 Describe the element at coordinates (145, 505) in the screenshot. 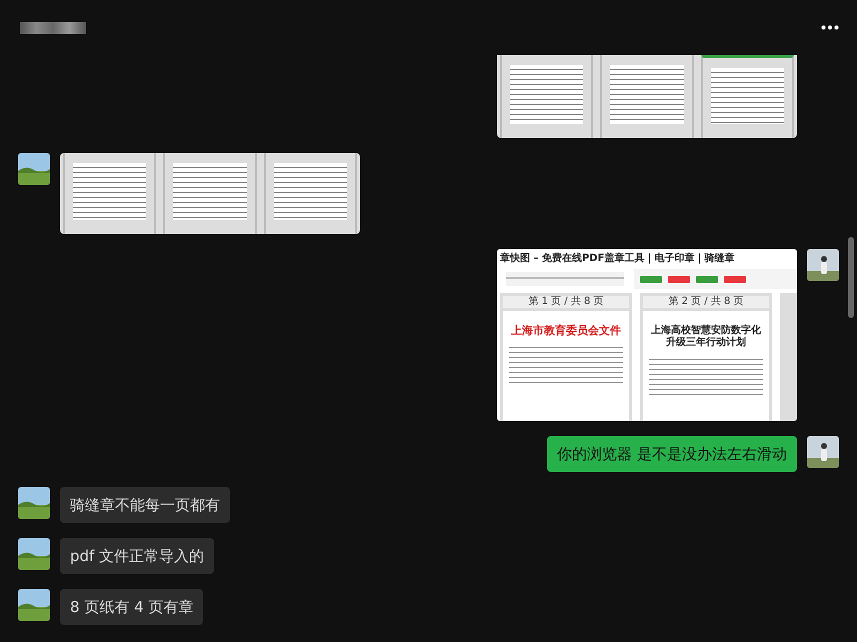

I see `message-bubble: 骑缝章不能每一页都有` at that location.